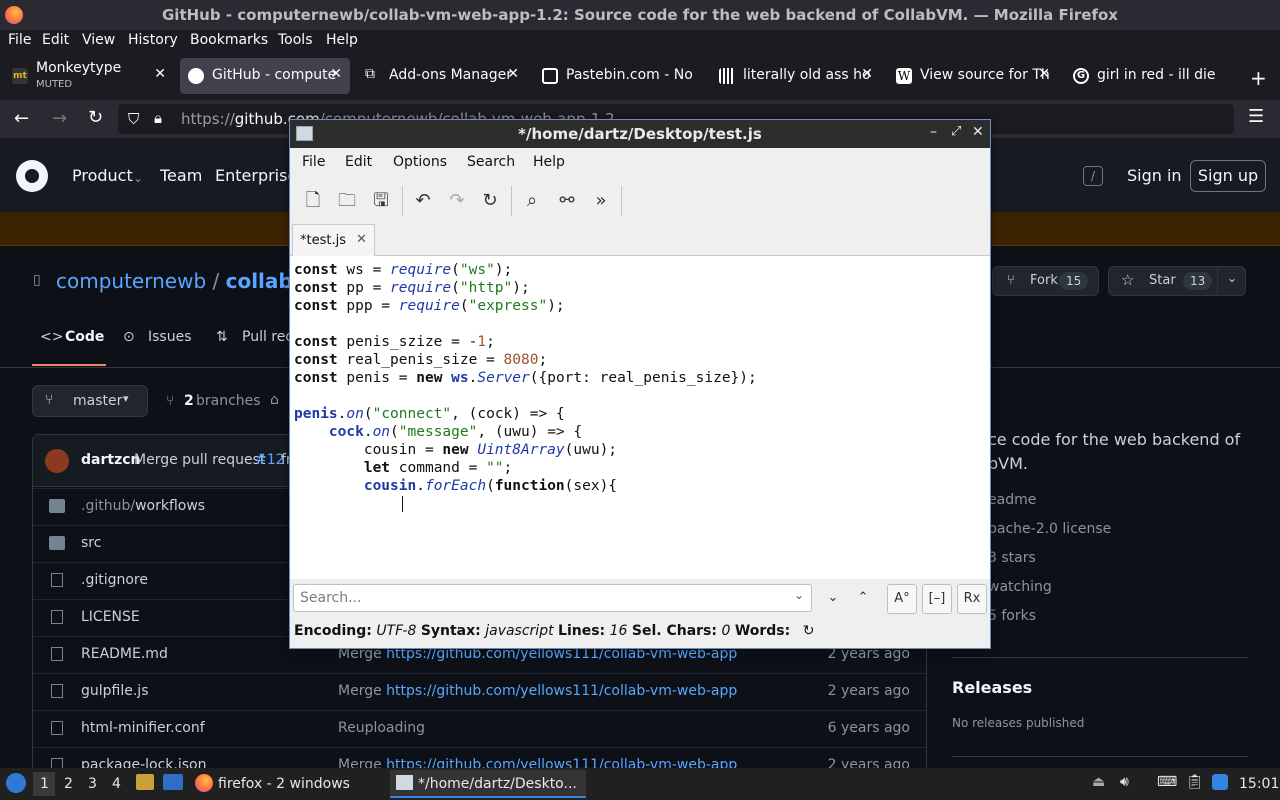 The image size is (1280, 800). Describe the element at coordinates (143, 728) in the screenshot. I see `file-name: html-minifier.conf` at that location.